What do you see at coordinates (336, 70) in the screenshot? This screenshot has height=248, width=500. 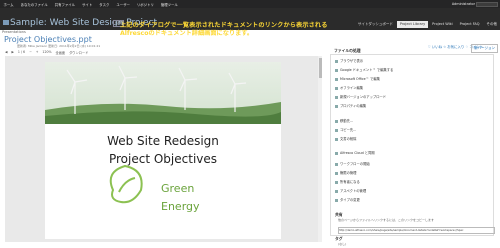 I see `google-docs-icon` at bounding box center [336, 70].